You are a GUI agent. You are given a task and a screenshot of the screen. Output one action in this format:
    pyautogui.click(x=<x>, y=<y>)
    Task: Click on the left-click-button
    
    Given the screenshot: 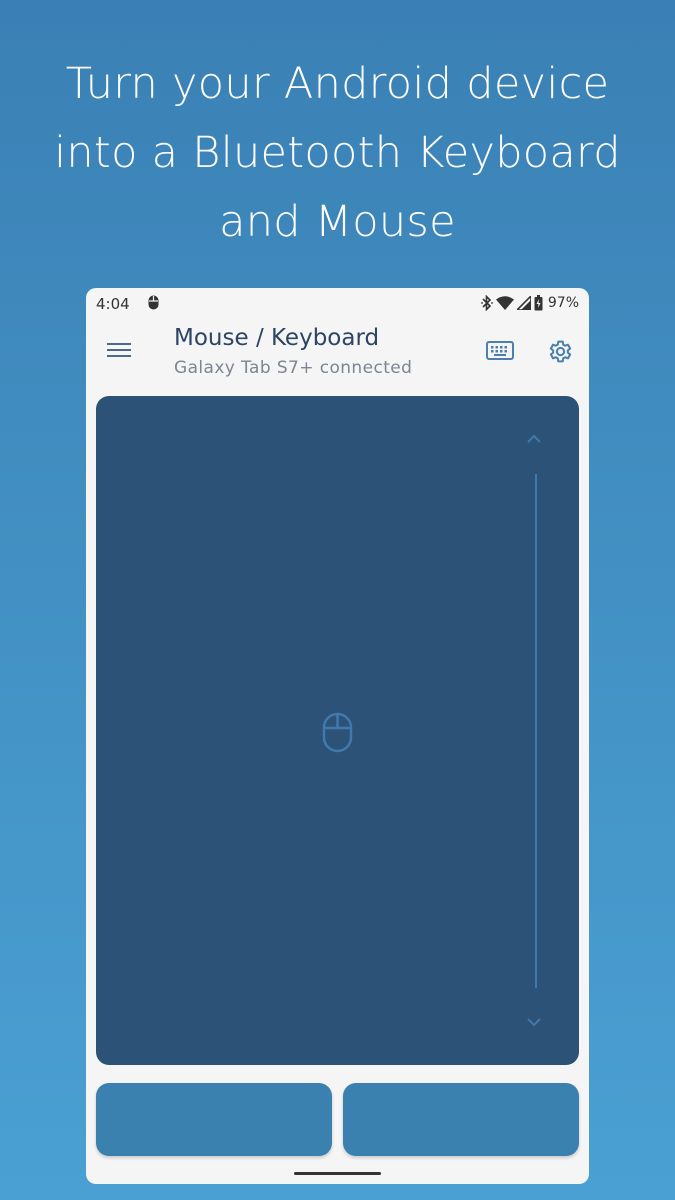 What is the action you would take?
    pyautogui.click(x=214, y=1119)
    